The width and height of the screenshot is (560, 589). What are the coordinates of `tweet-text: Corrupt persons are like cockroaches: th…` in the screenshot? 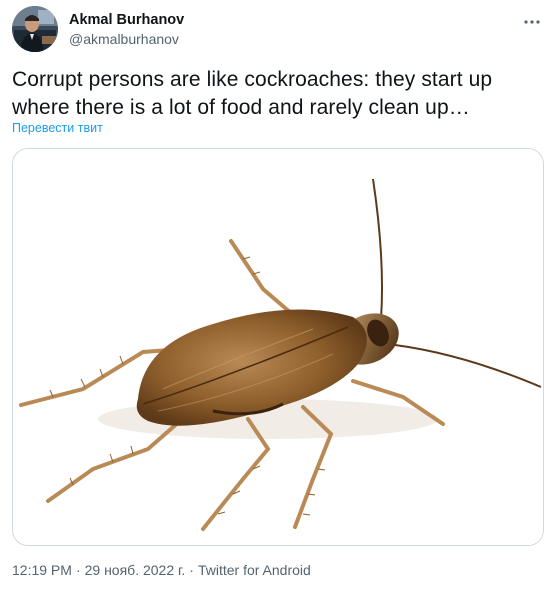 It's located at (252, 93).